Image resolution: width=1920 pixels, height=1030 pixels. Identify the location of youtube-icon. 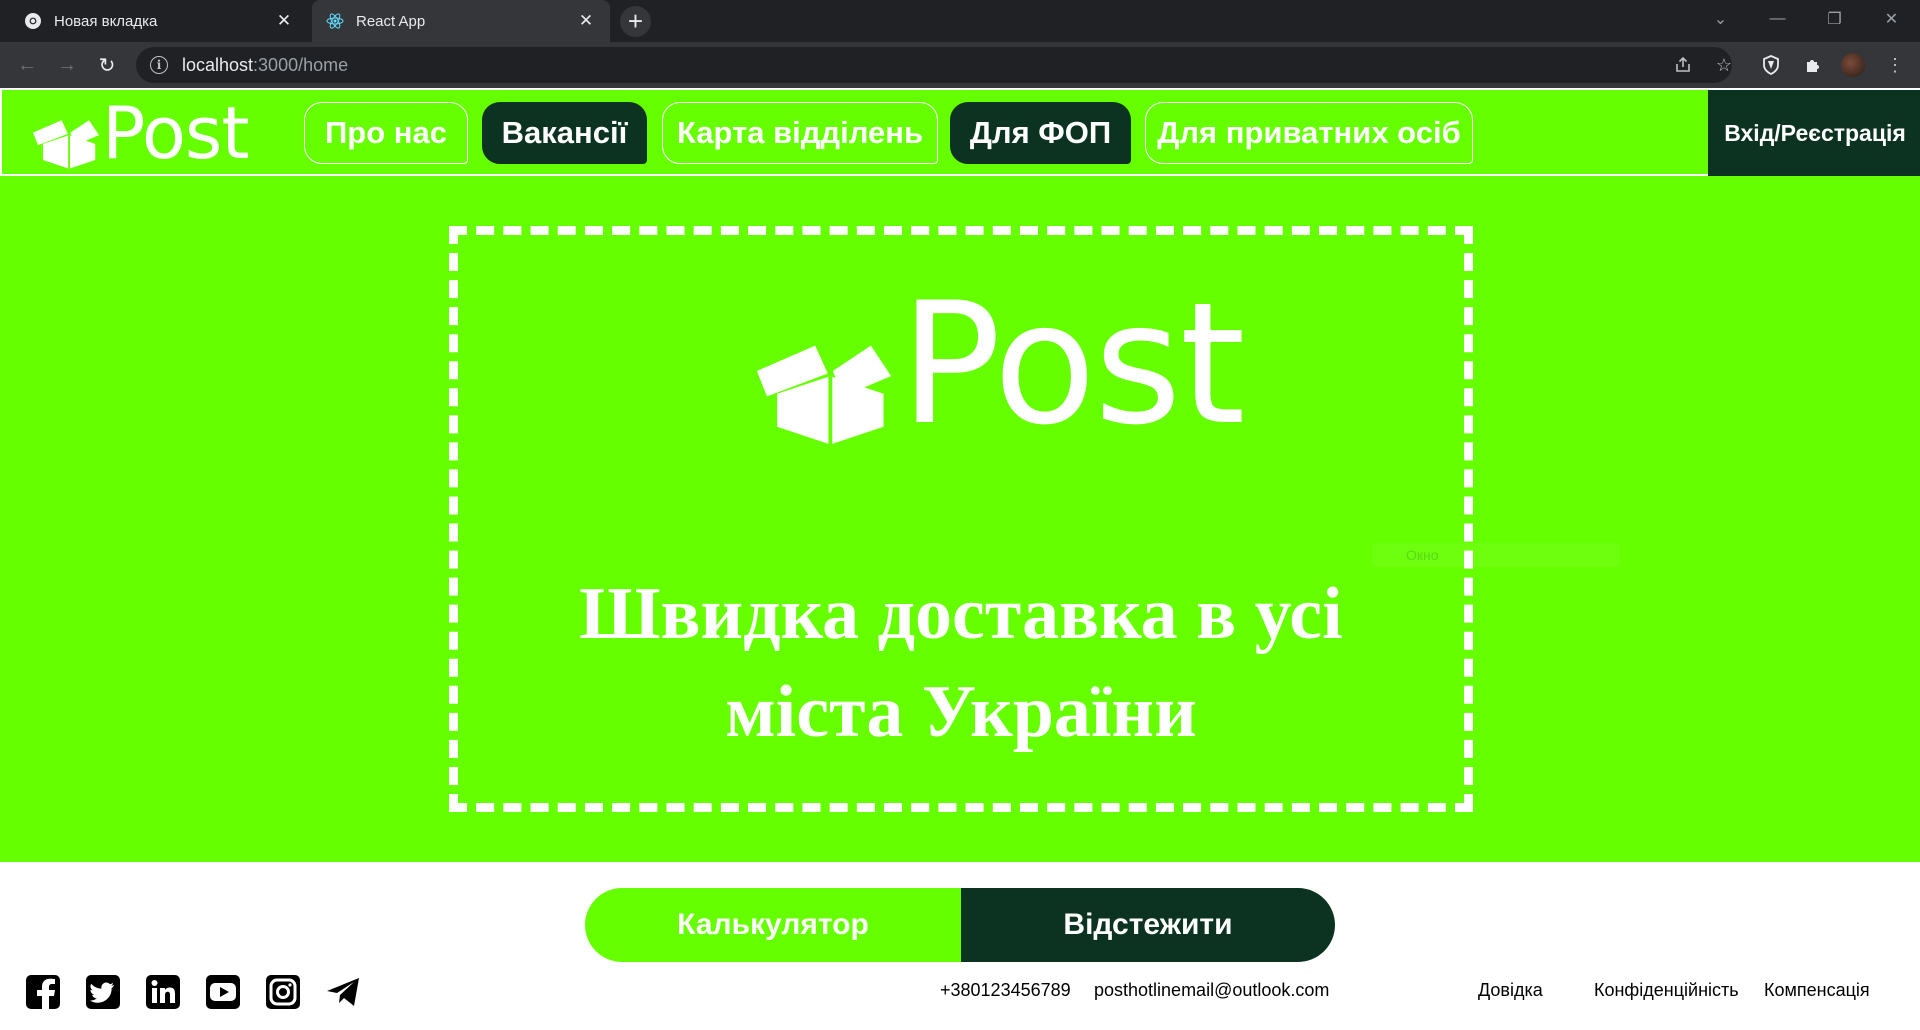
(223, 992).